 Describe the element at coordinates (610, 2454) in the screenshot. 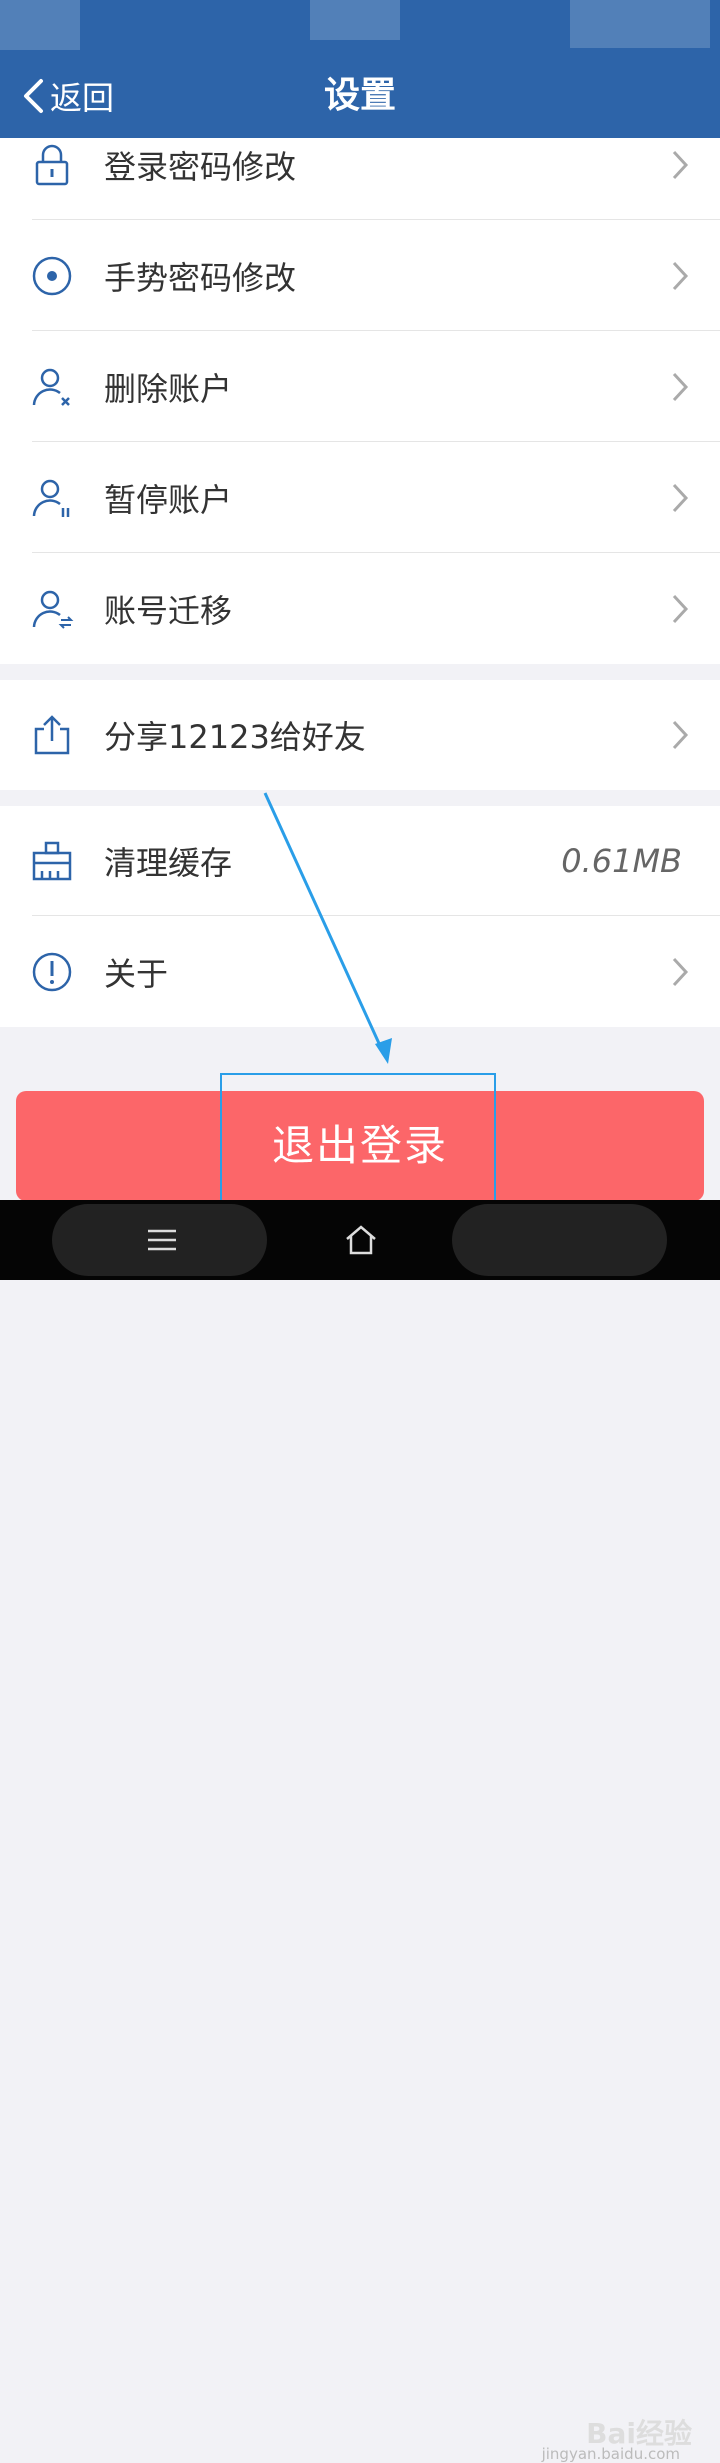

I see `watermark-url: jingyan.baidu.com` at that location.